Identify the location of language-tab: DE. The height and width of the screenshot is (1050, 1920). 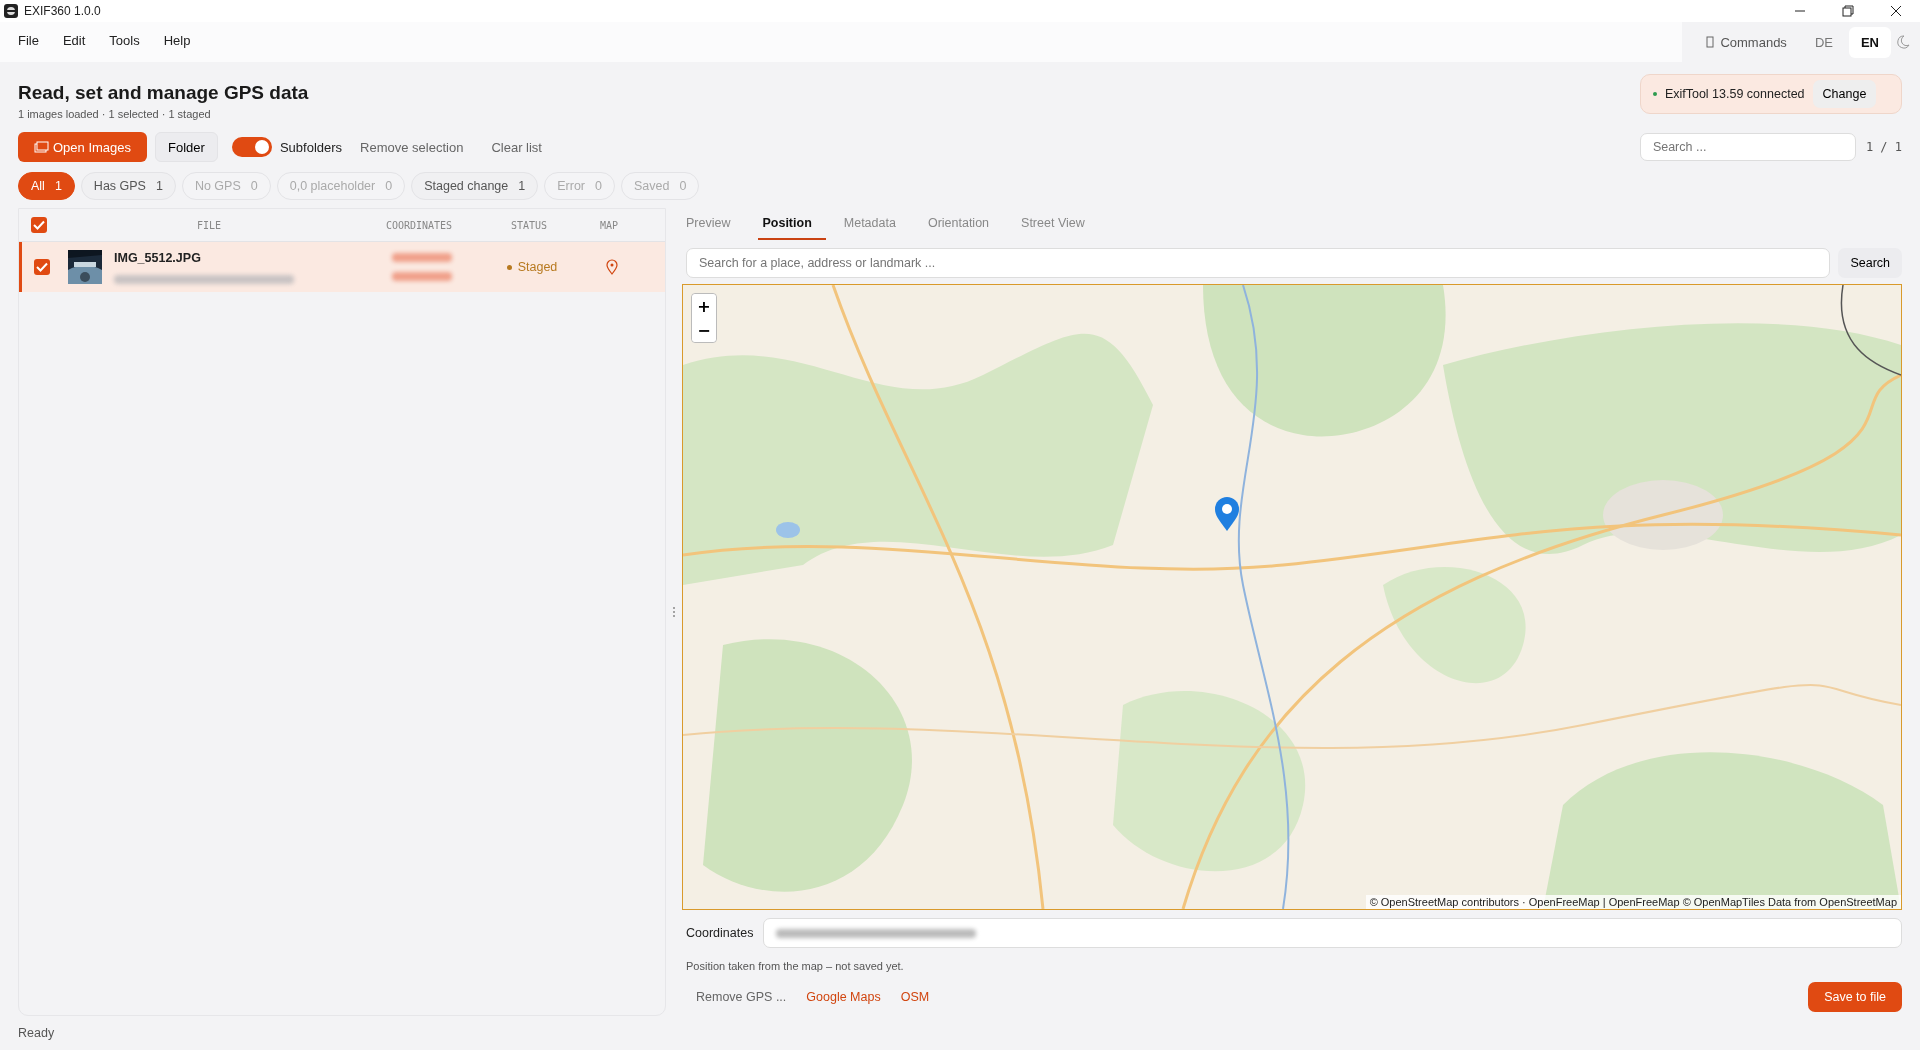
(1823, 42).